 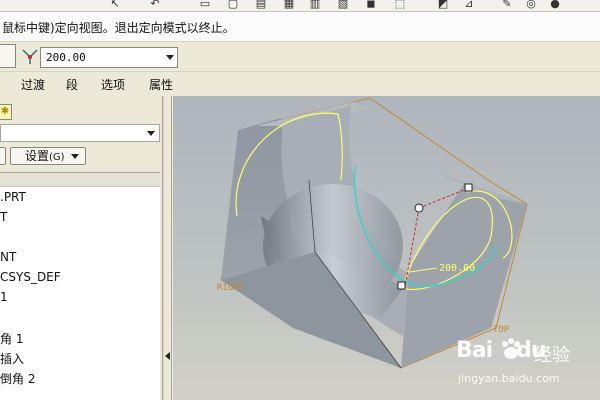 What do you see at coordinates (155, 5) in the screenshot?
I see `undo-icon: ↶` at bounding box center [155, 5].